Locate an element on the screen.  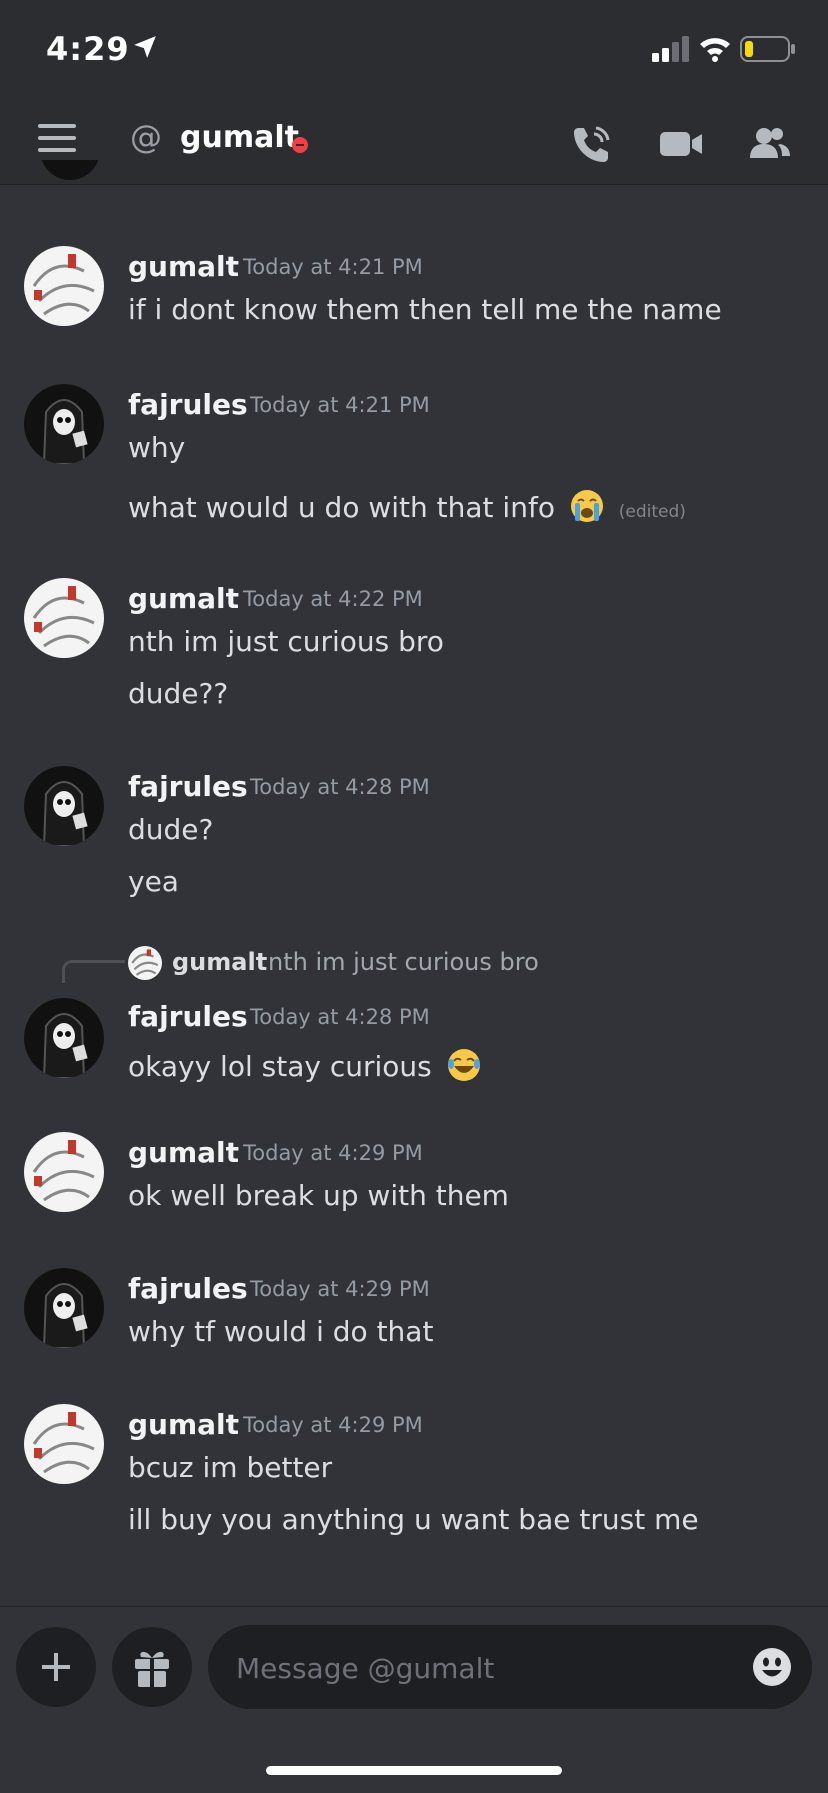
gift-button is located at coordinates (152, 1667).